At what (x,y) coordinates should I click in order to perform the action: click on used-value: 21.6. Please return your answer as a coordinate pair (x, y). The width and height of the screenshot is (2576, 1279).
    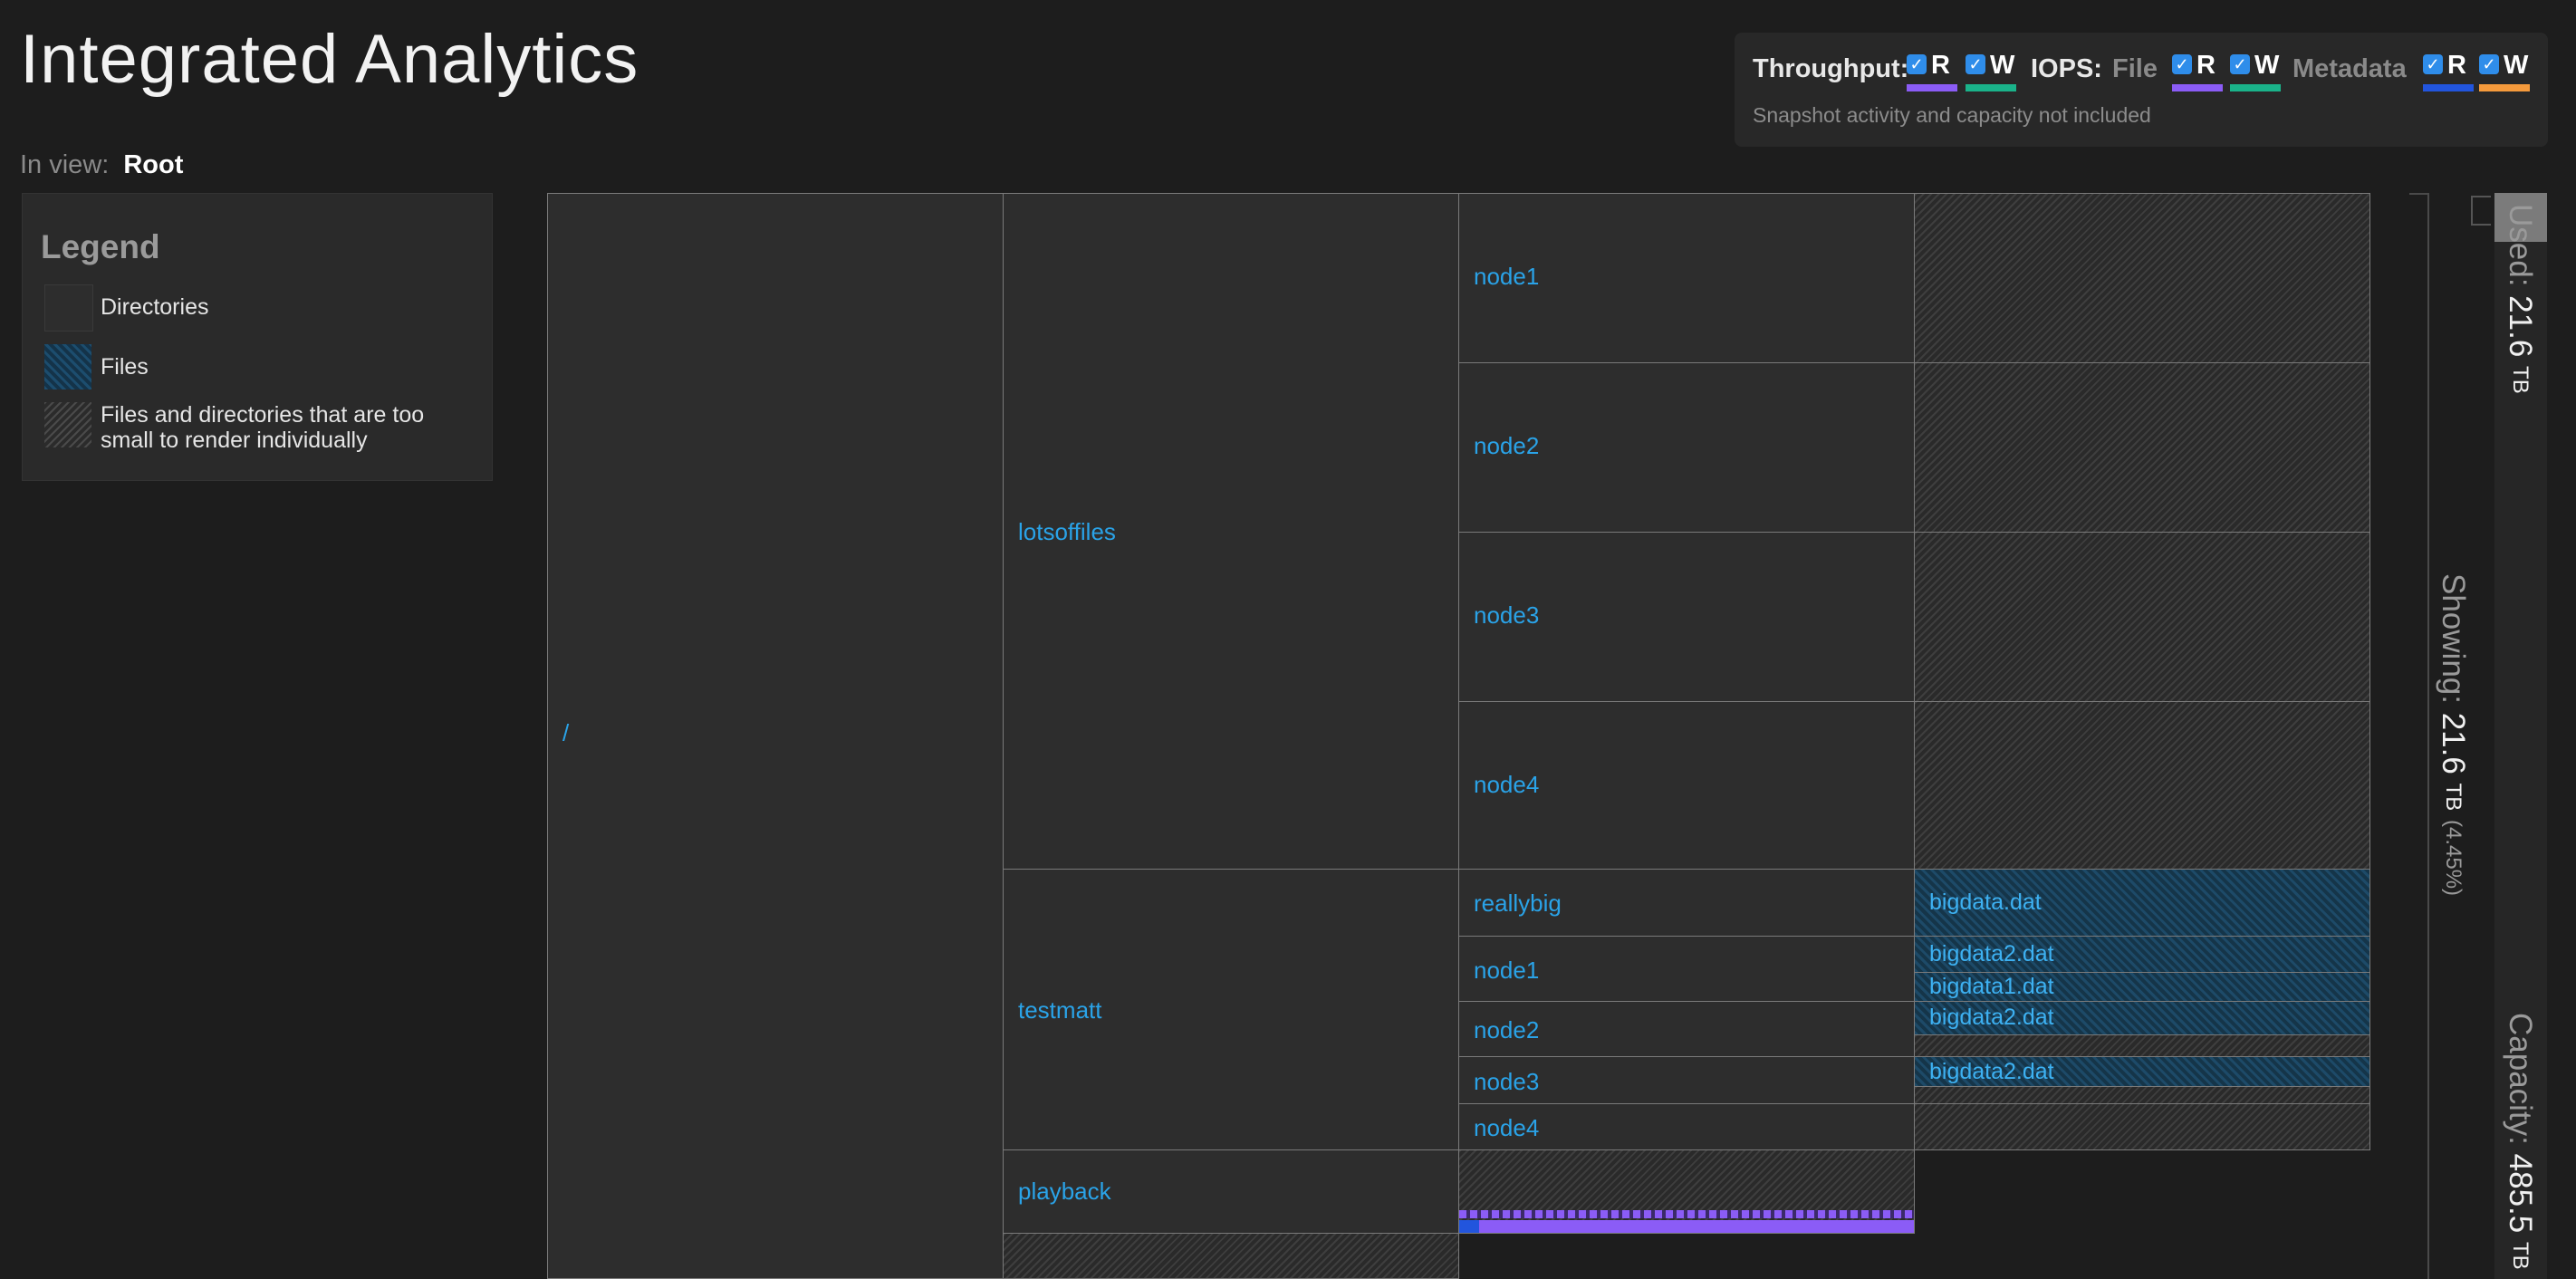
    Looking at the image, I should click on (2520, 326).